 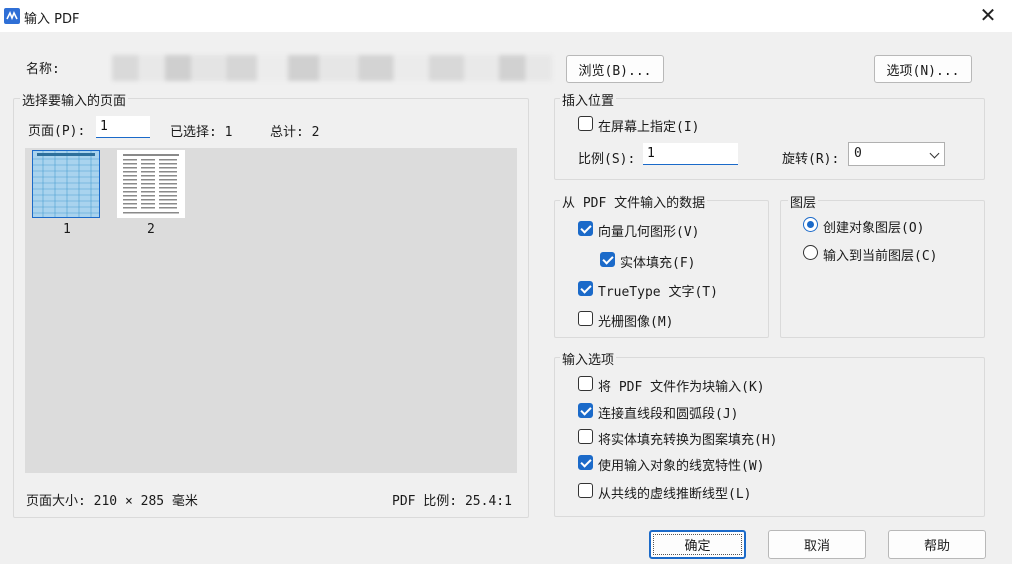 What do you see at coordinates (74, 99) in the screenshot?
I see `pages-group-title: 选择要输入的页面` at bounding box center [74, 99].